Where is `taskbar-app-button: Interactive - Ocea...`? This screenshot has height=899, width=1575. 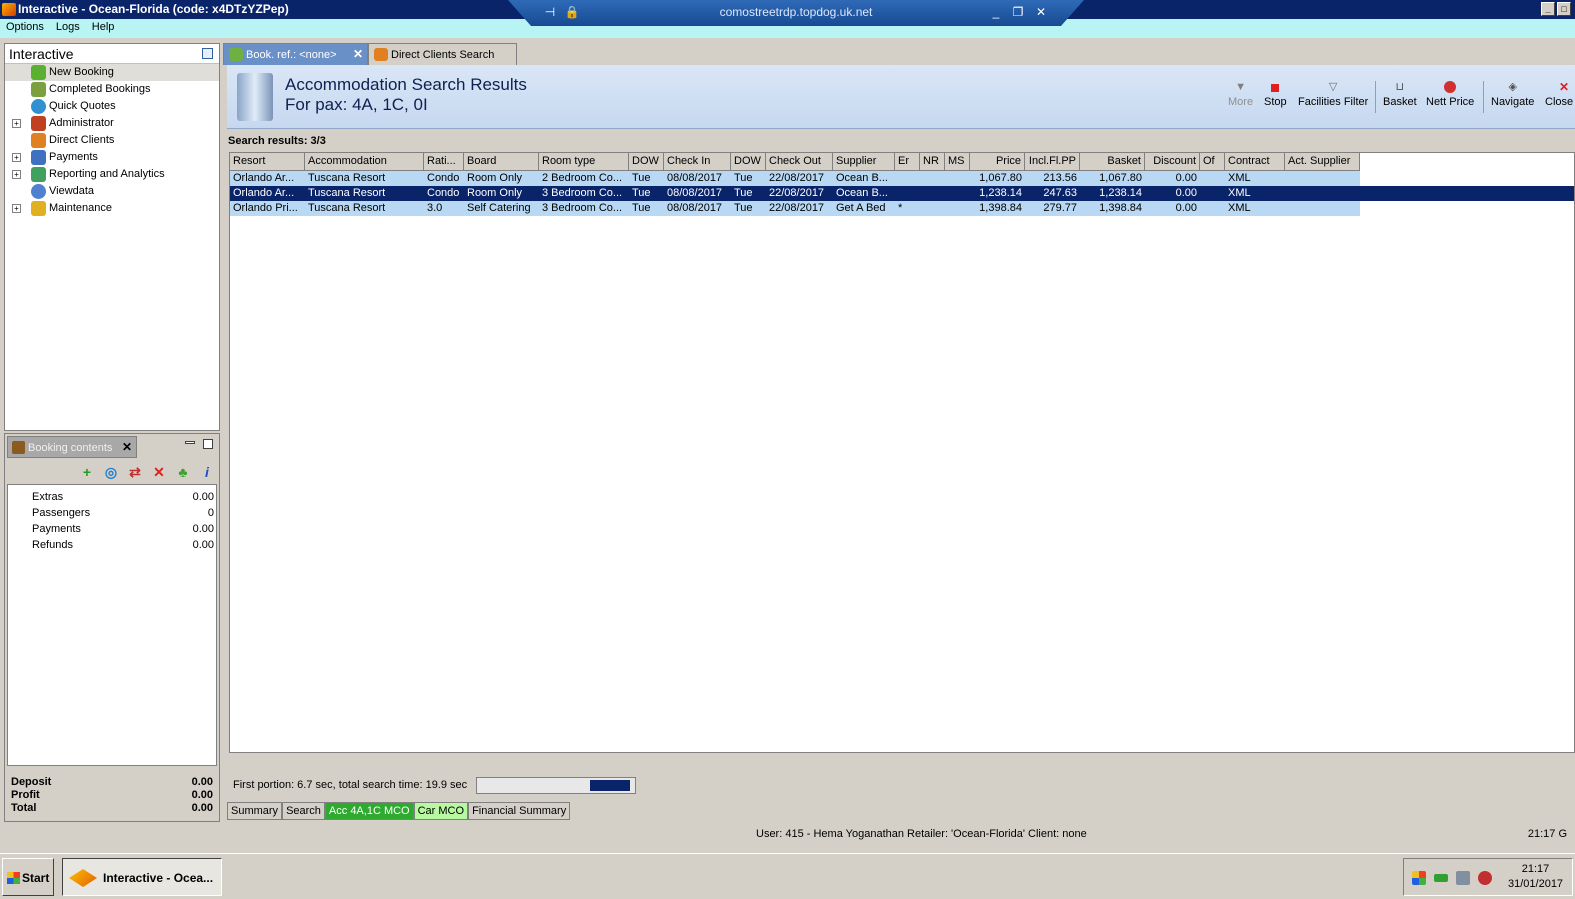 taskbar-app-button: Interactive - Ocea... is located at coordinates (142, 877).